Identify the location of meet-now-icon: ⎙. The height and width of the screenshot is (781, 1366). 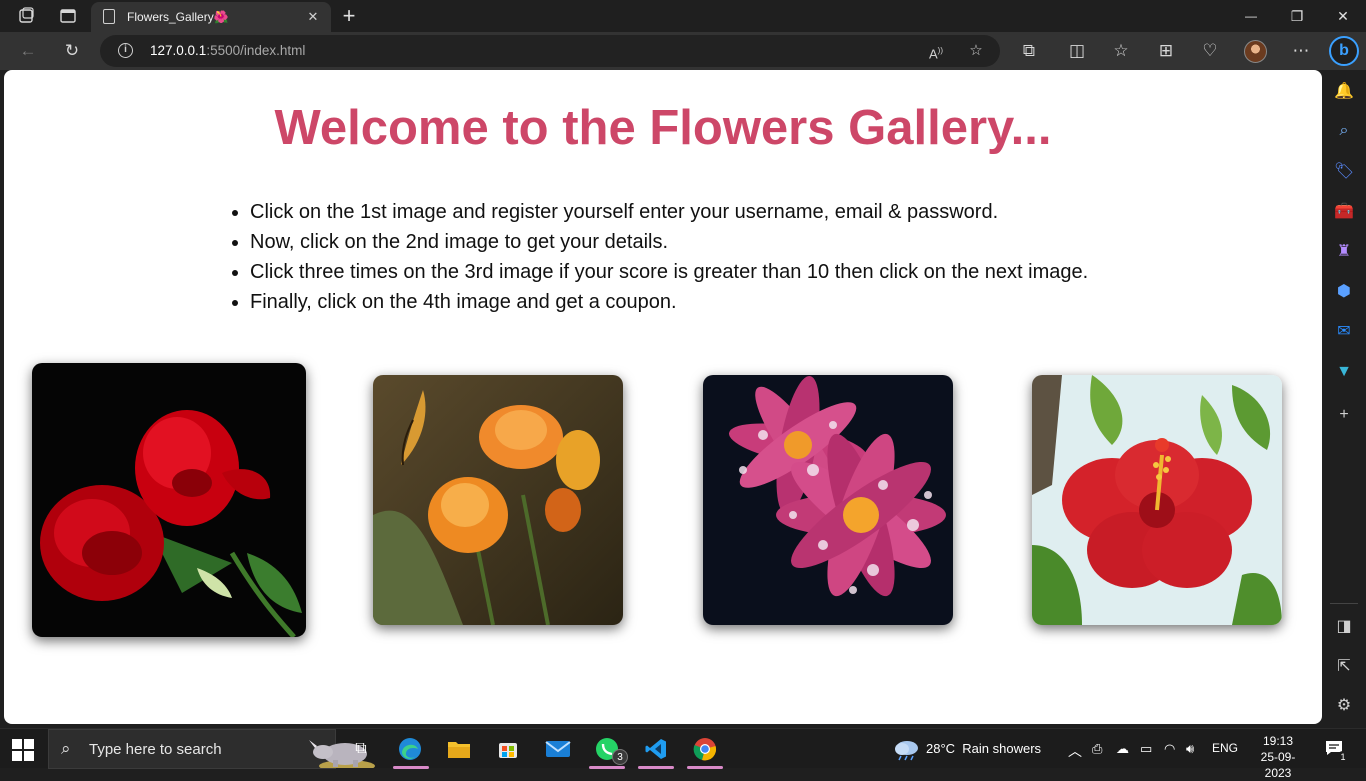
(1097, 749).